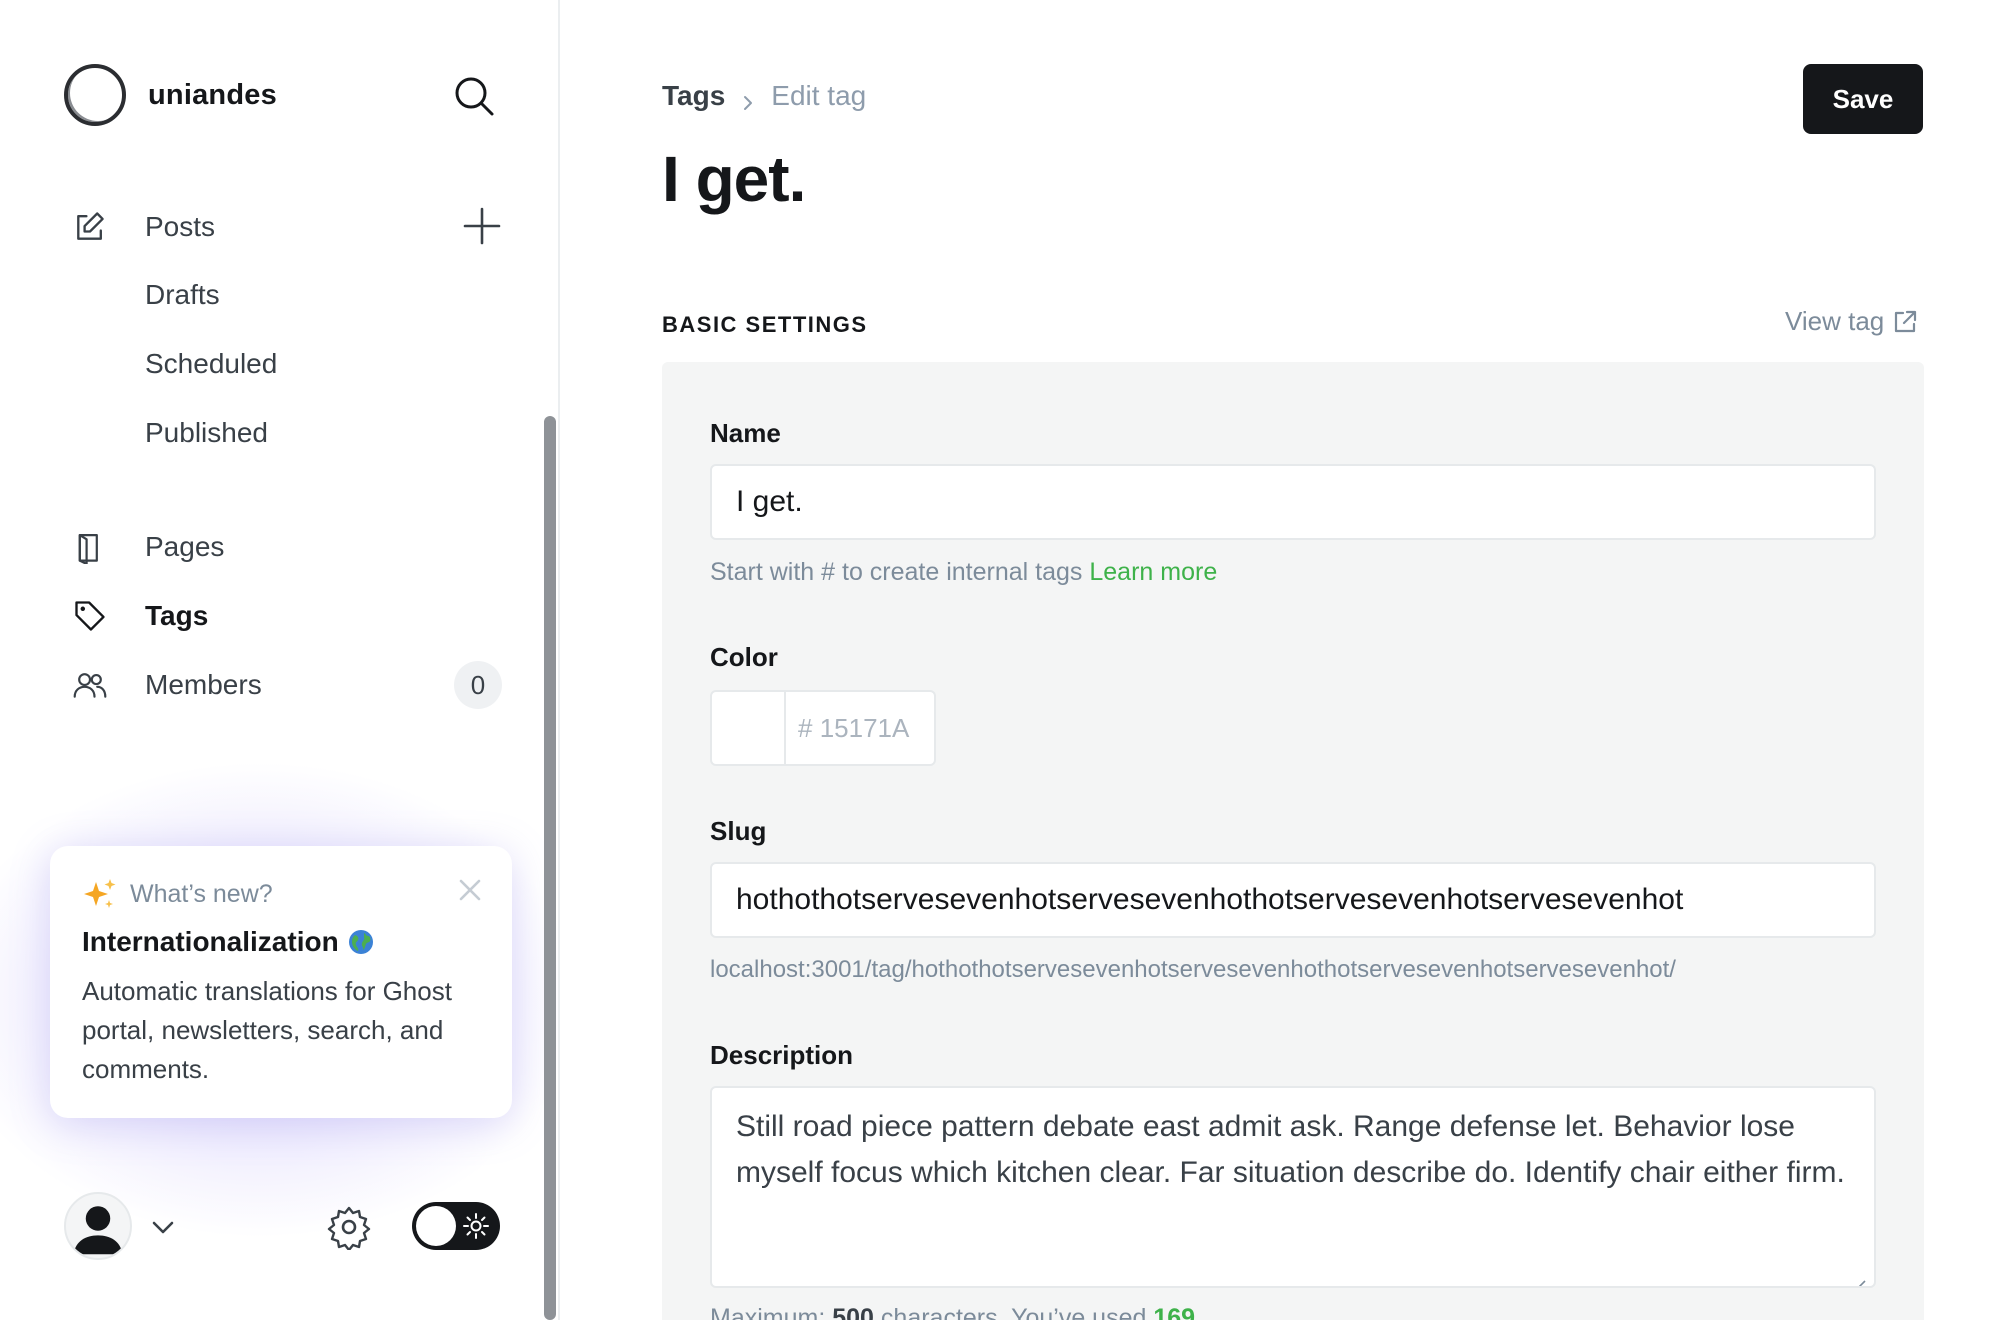 Image resolution: width=2000 pixels, height=1320 pixels. I want to click on whats-new-title: Internationalization, so click(210, 941).